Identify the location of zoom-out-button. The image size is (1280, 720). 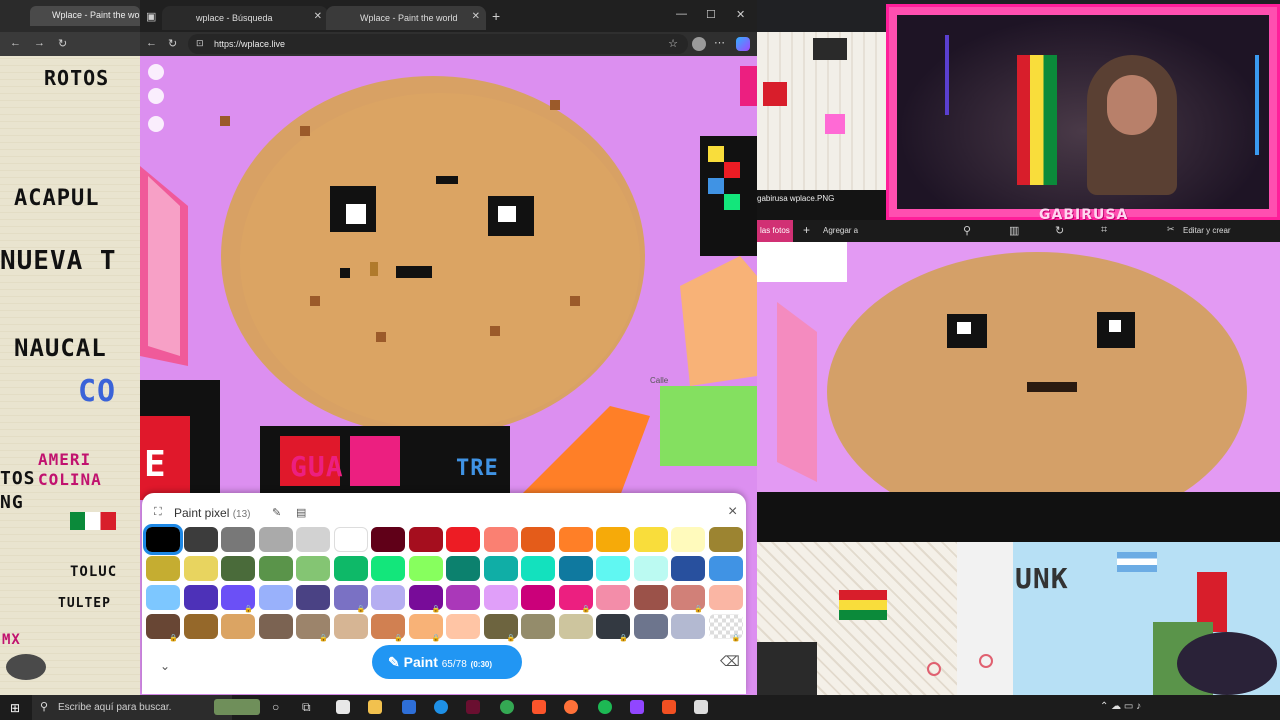
(156, 96).